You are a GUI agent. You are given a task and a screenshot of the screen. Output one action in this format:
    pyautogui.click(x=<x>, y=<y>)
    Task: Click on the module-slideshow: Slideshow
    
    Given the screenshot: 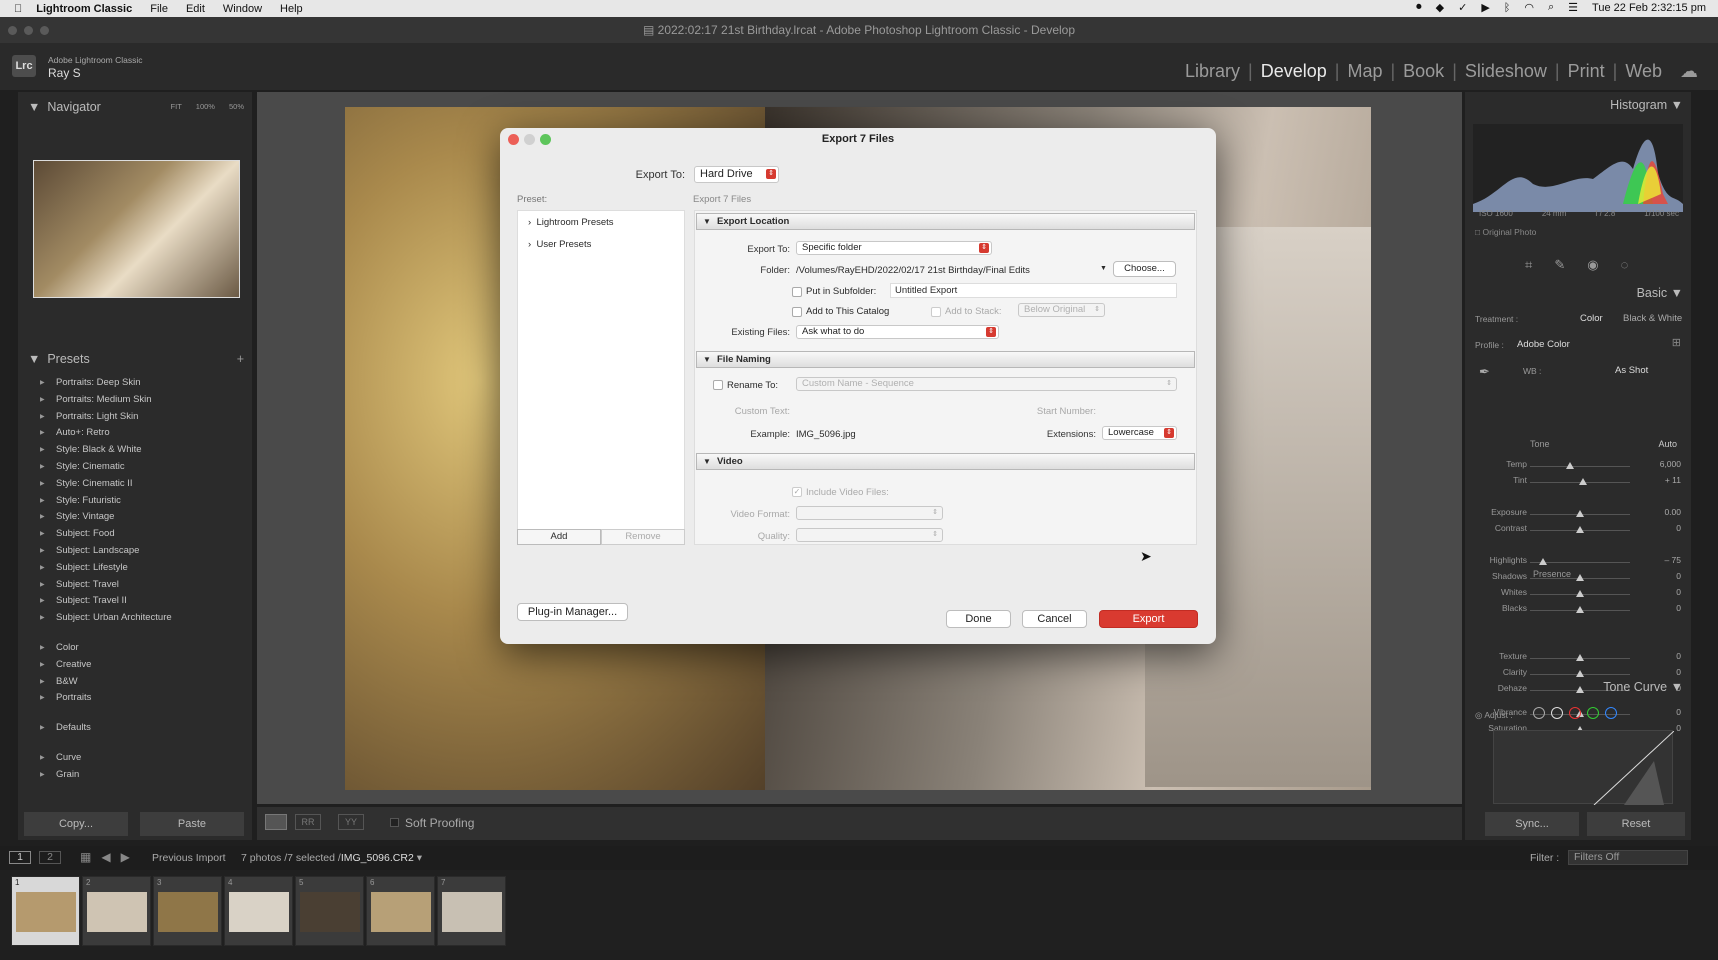 What is the action you would take?
    pyautogui.click(x=1506, y=71)
    